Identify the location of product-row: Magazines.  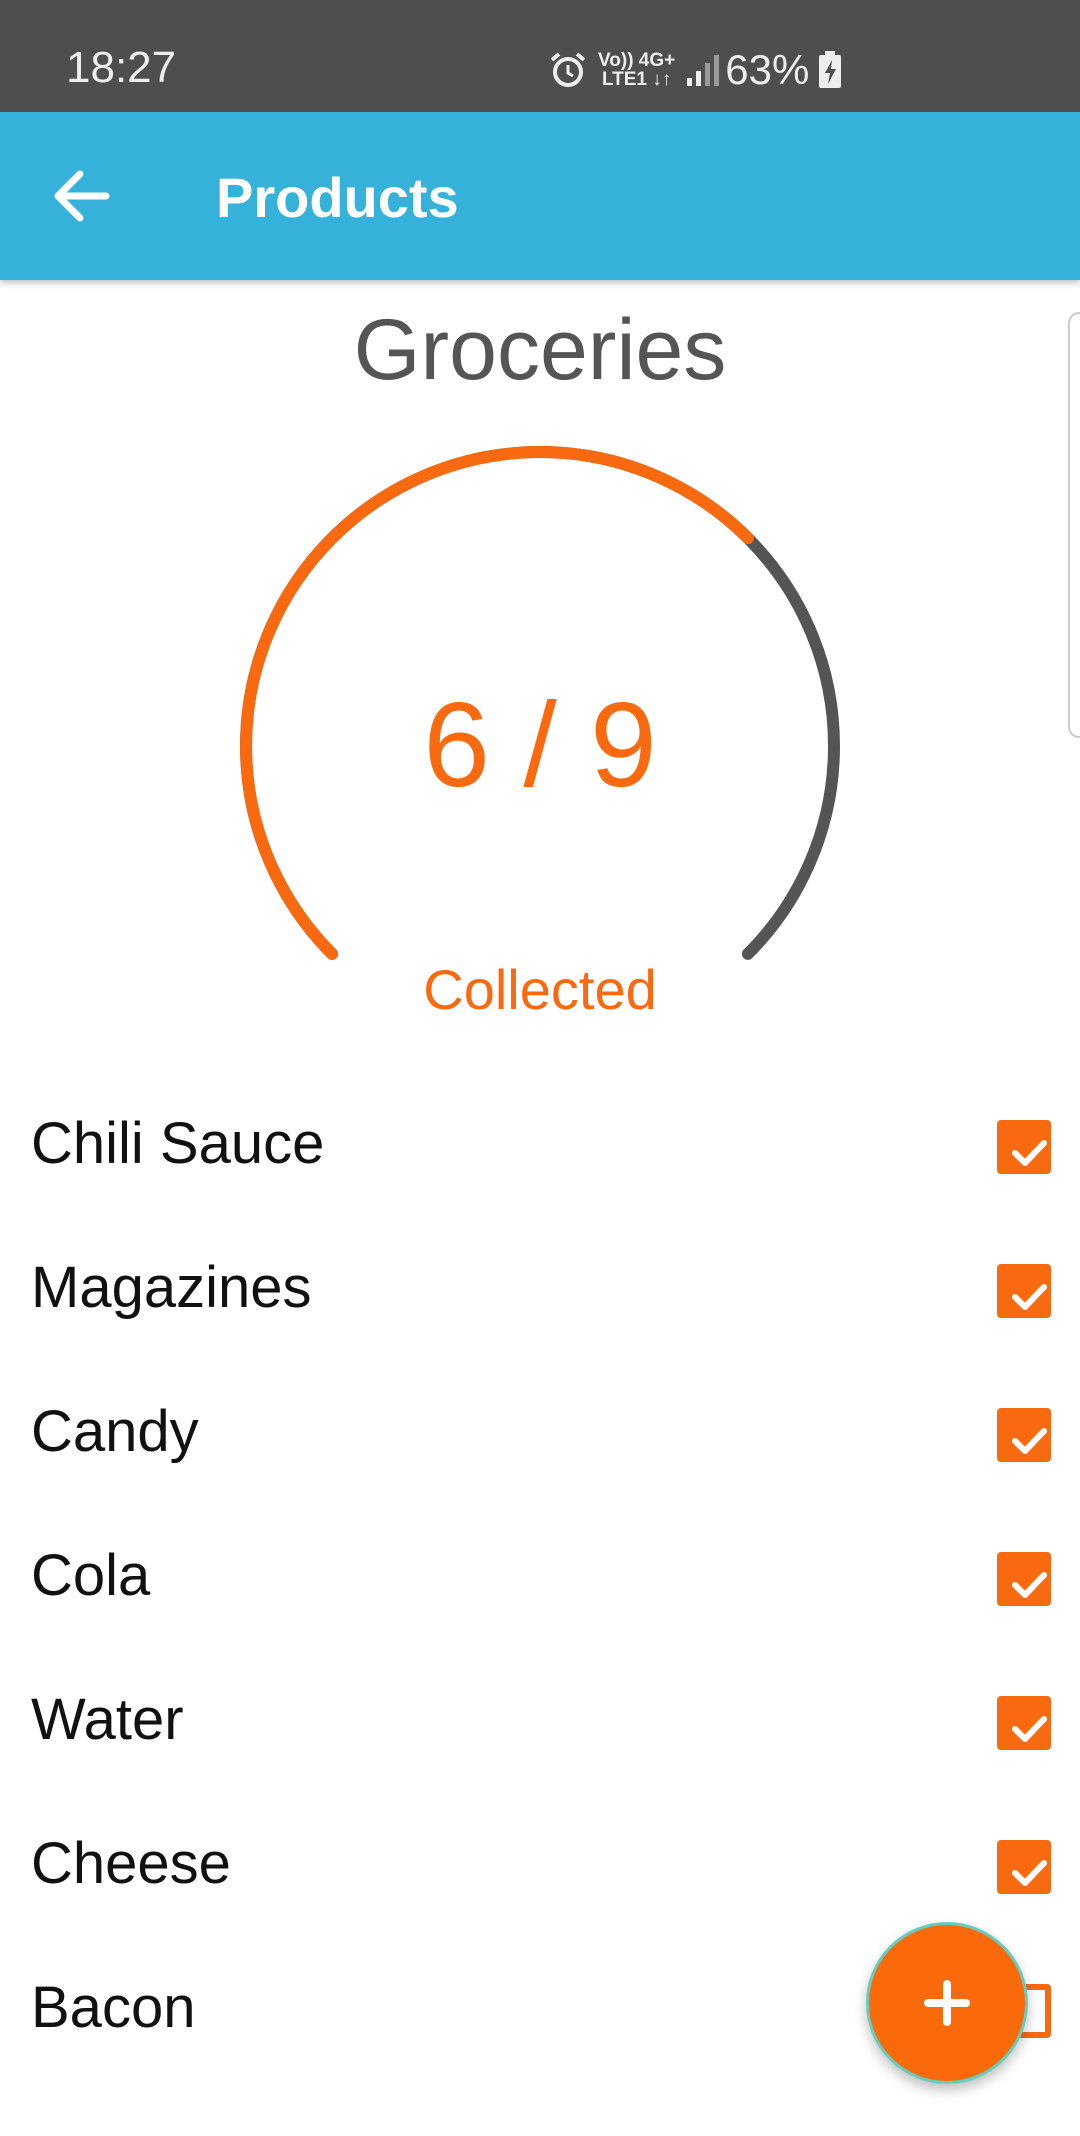
(540, 1288).